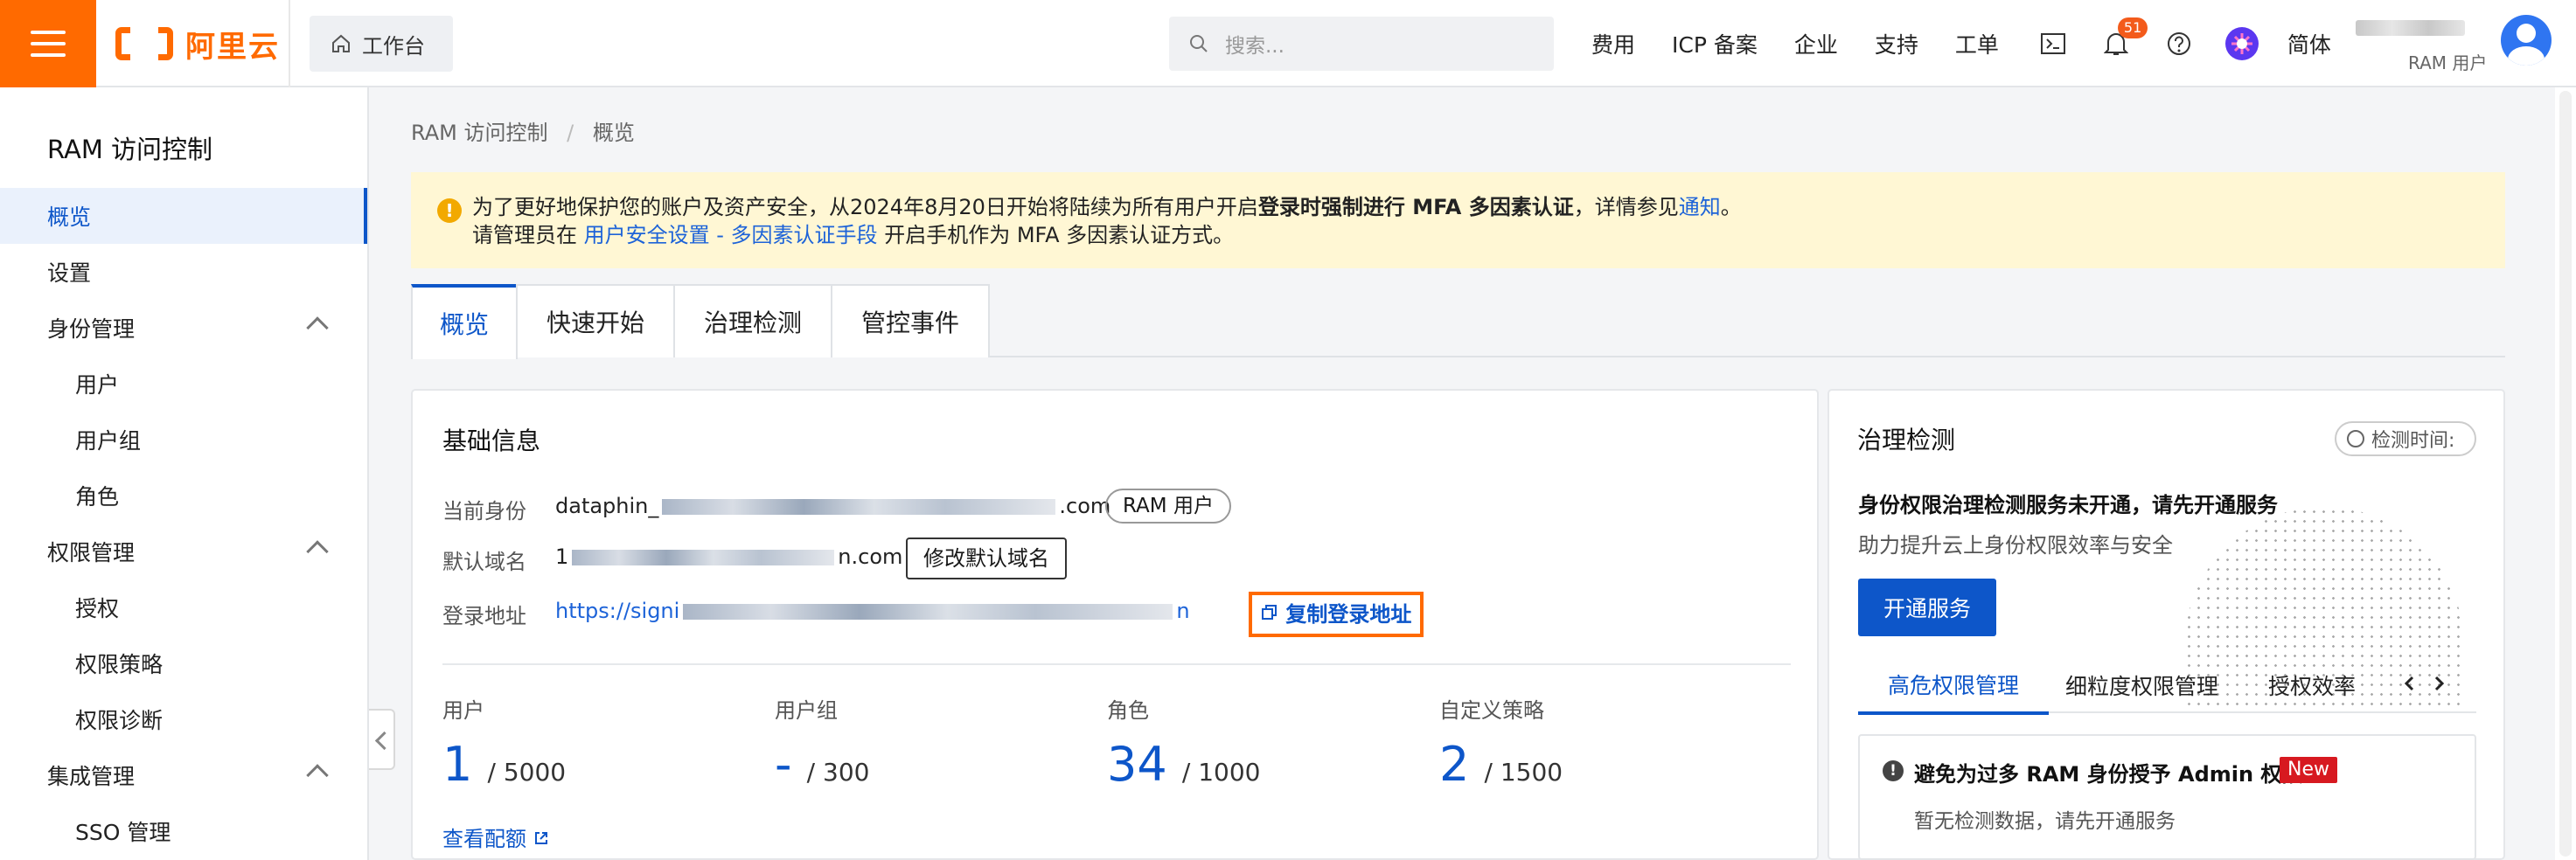 This screenshot has height=860, width=2576. What do you see at coordinates (1731, 207) in the screenshot?
I see `notice-text: 。` at bounding box center [1731, 207].